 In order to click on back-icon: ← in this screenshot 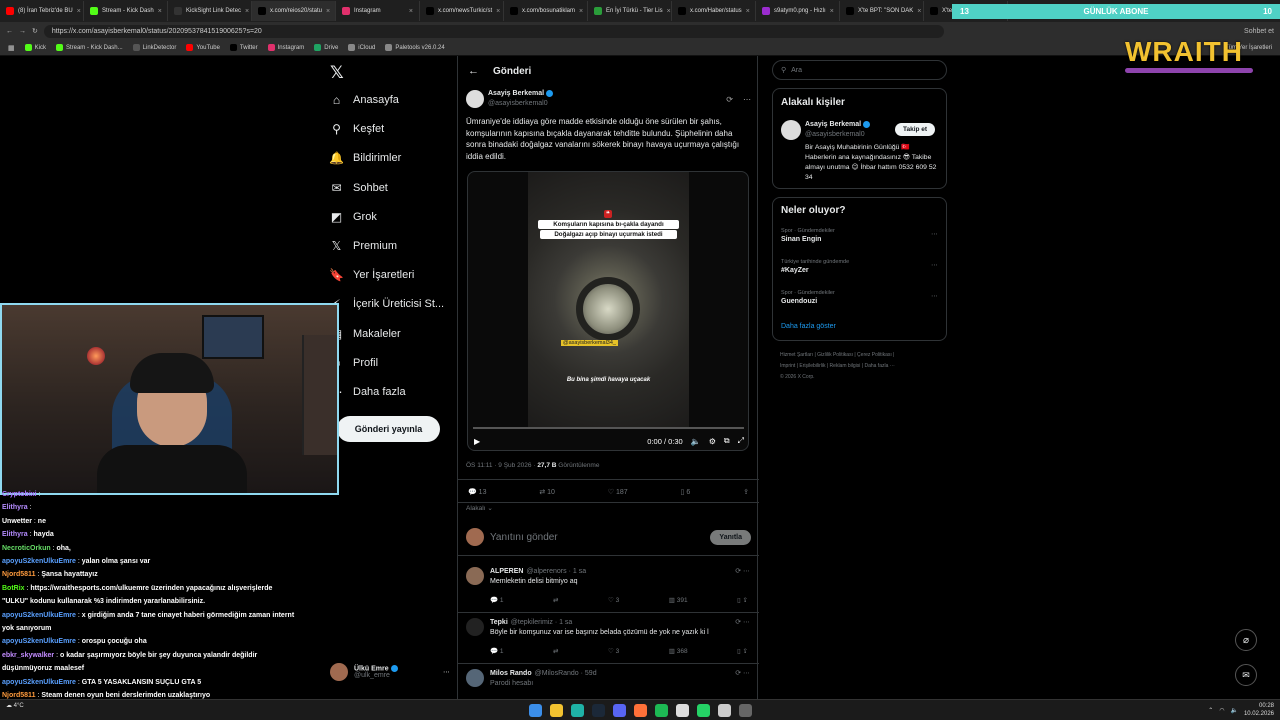, I will do `click(9, 31)`.